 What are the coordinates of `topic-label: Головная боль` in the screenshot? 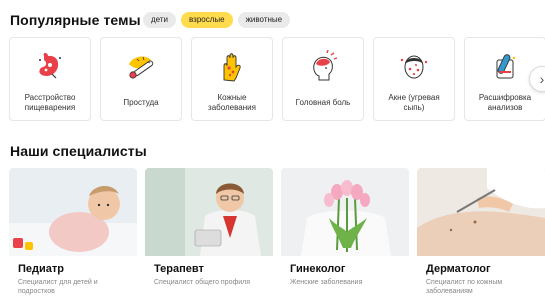 It's located at (323, 102).